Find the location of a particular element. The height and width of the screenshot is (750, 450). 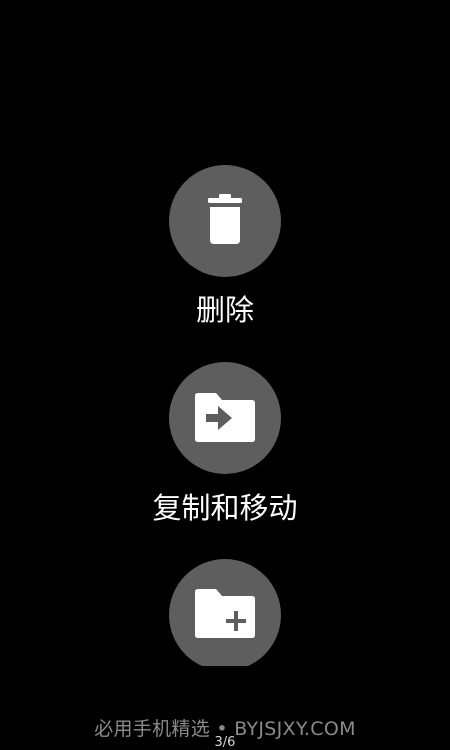

folder-move-icon is located at coordinates (225, 417).